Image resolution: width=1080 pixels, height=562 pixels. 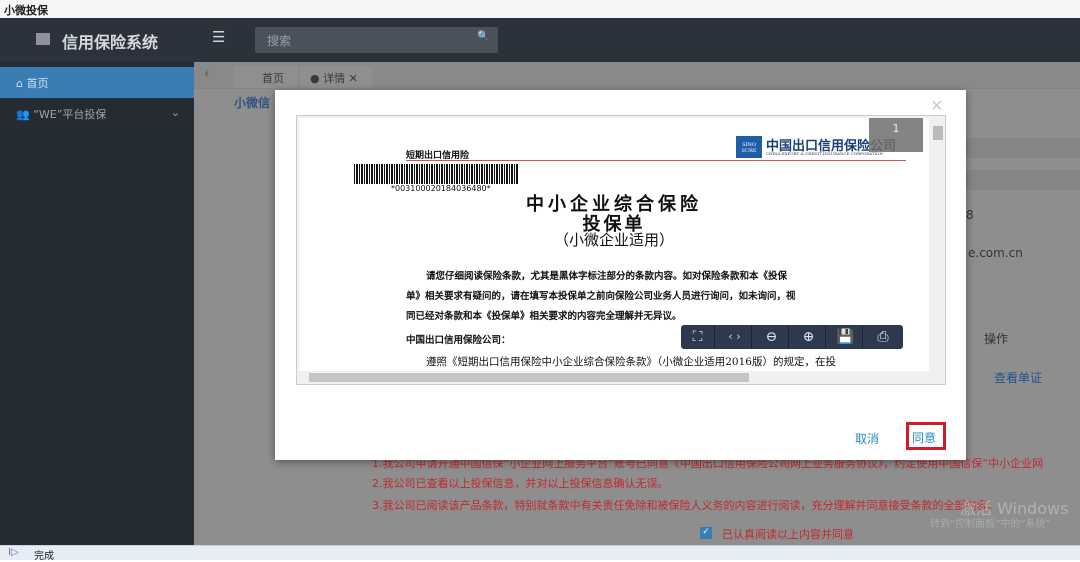 I want to click on zoom-out-button: ⊖, so click(x=772, y=337).